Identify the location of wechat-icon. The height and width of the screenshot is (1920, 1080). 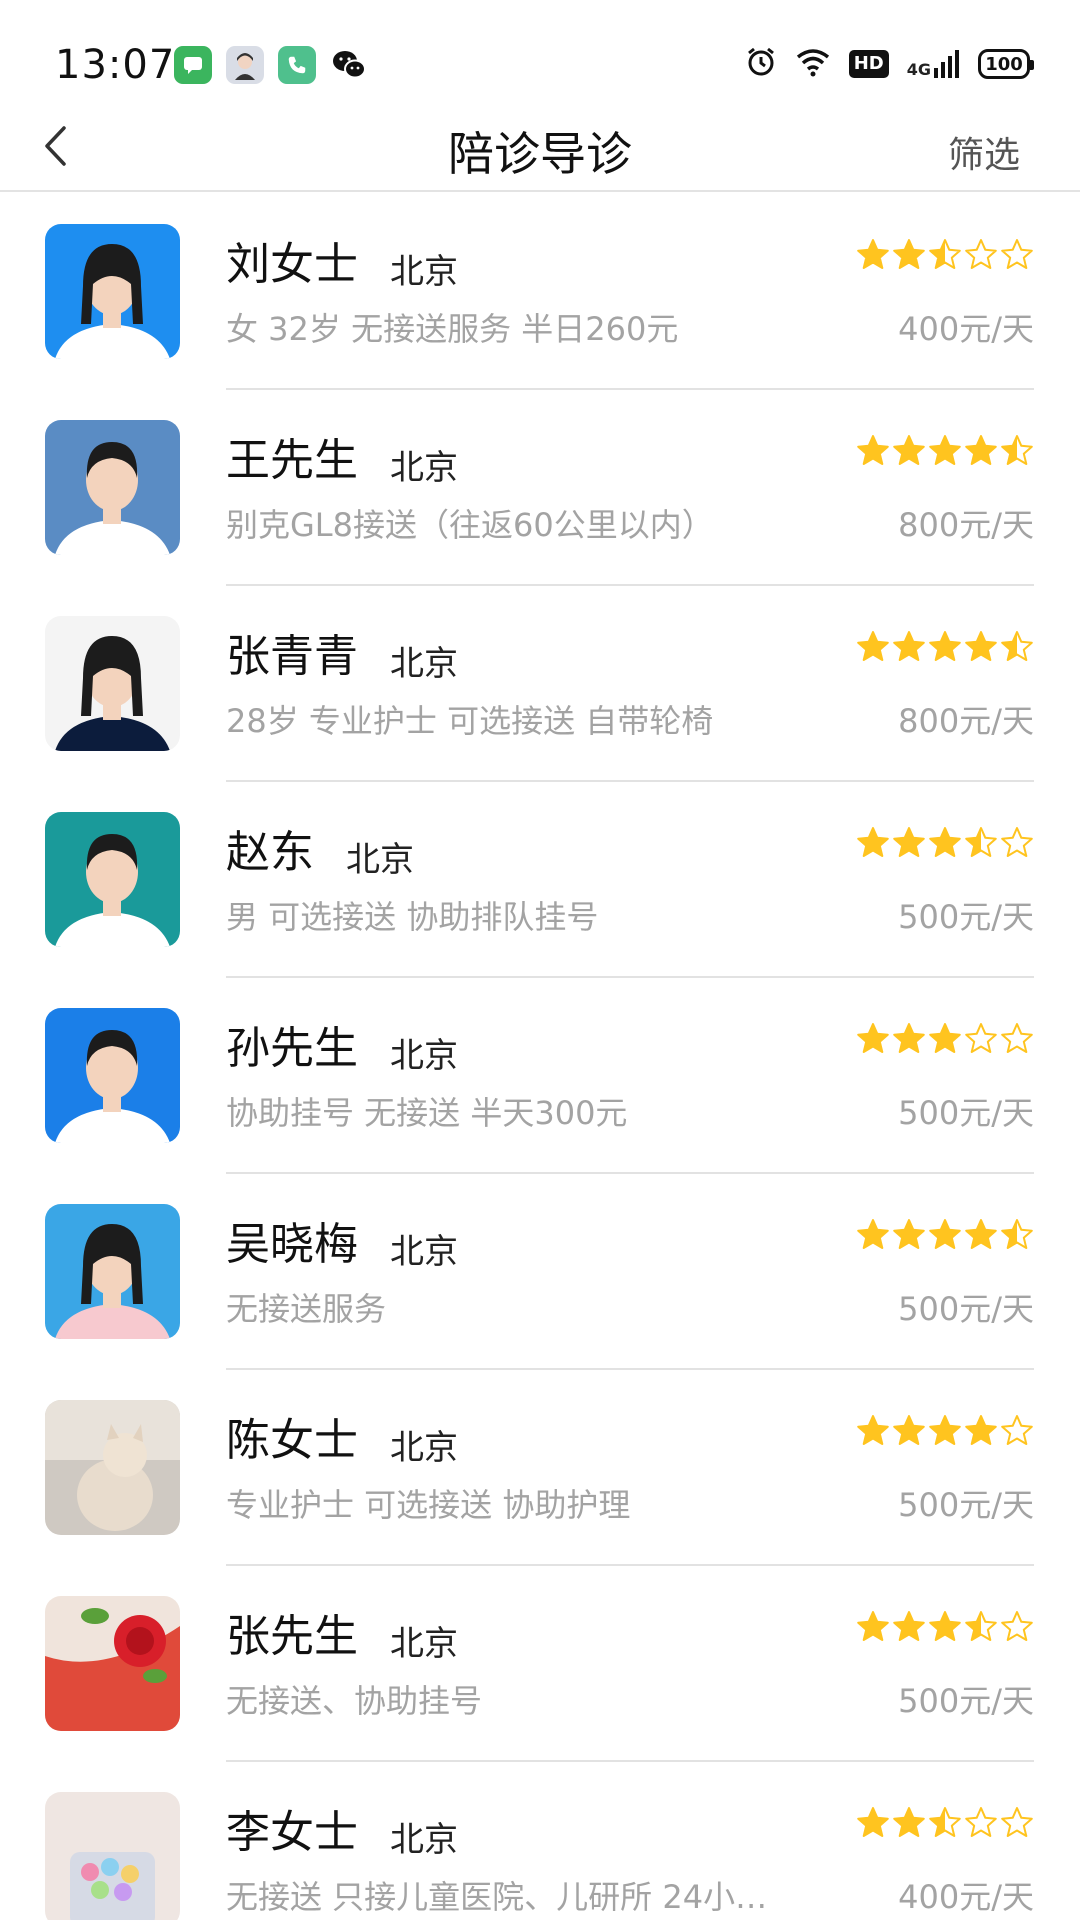
(349, 65).